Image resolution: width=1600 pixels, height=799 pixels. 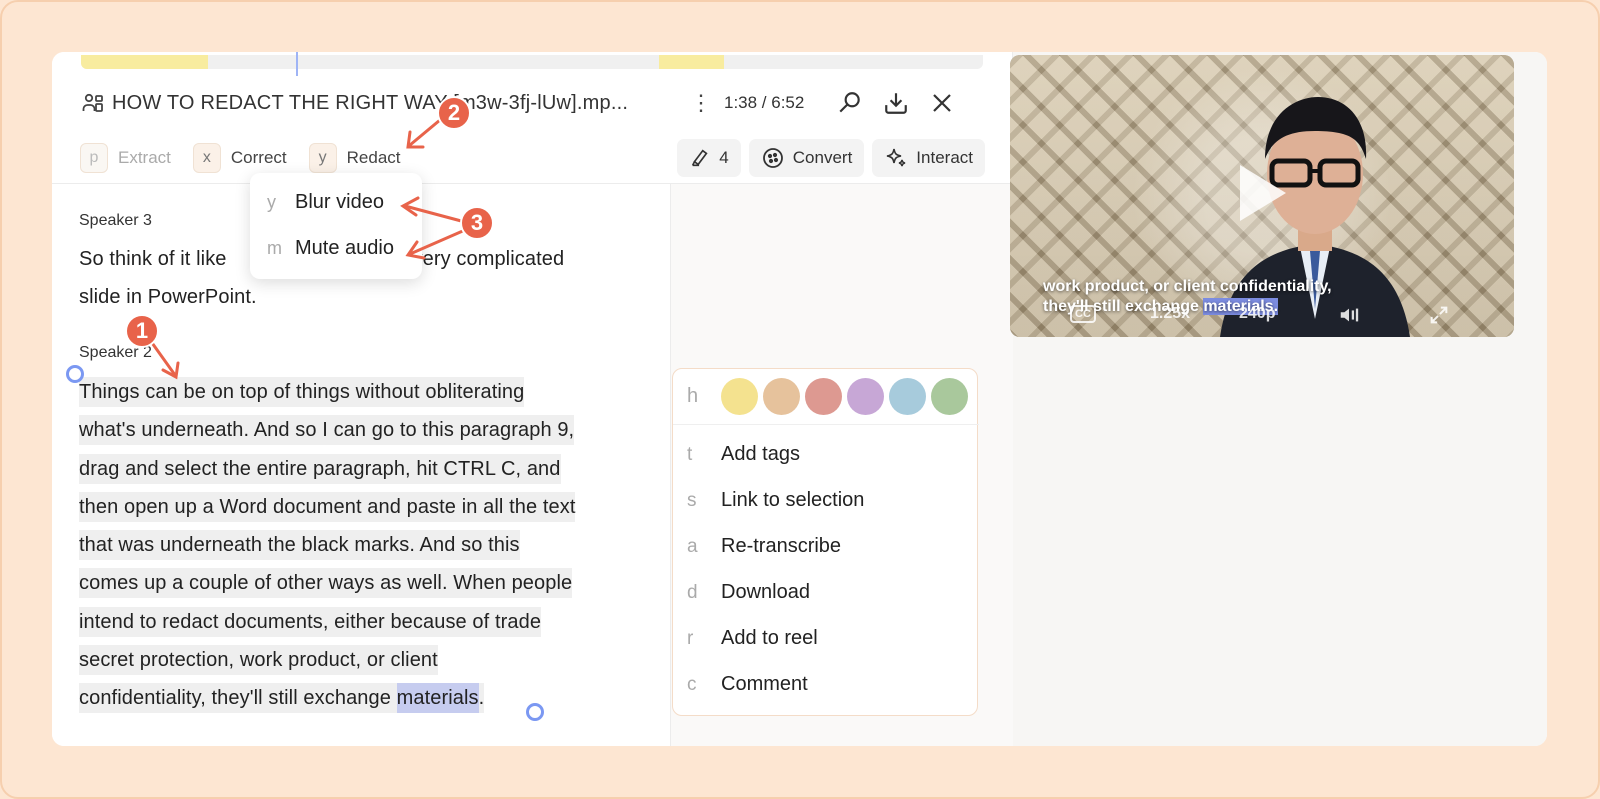 I want to click on highlights-button: 4, so click(x=709, y=158).